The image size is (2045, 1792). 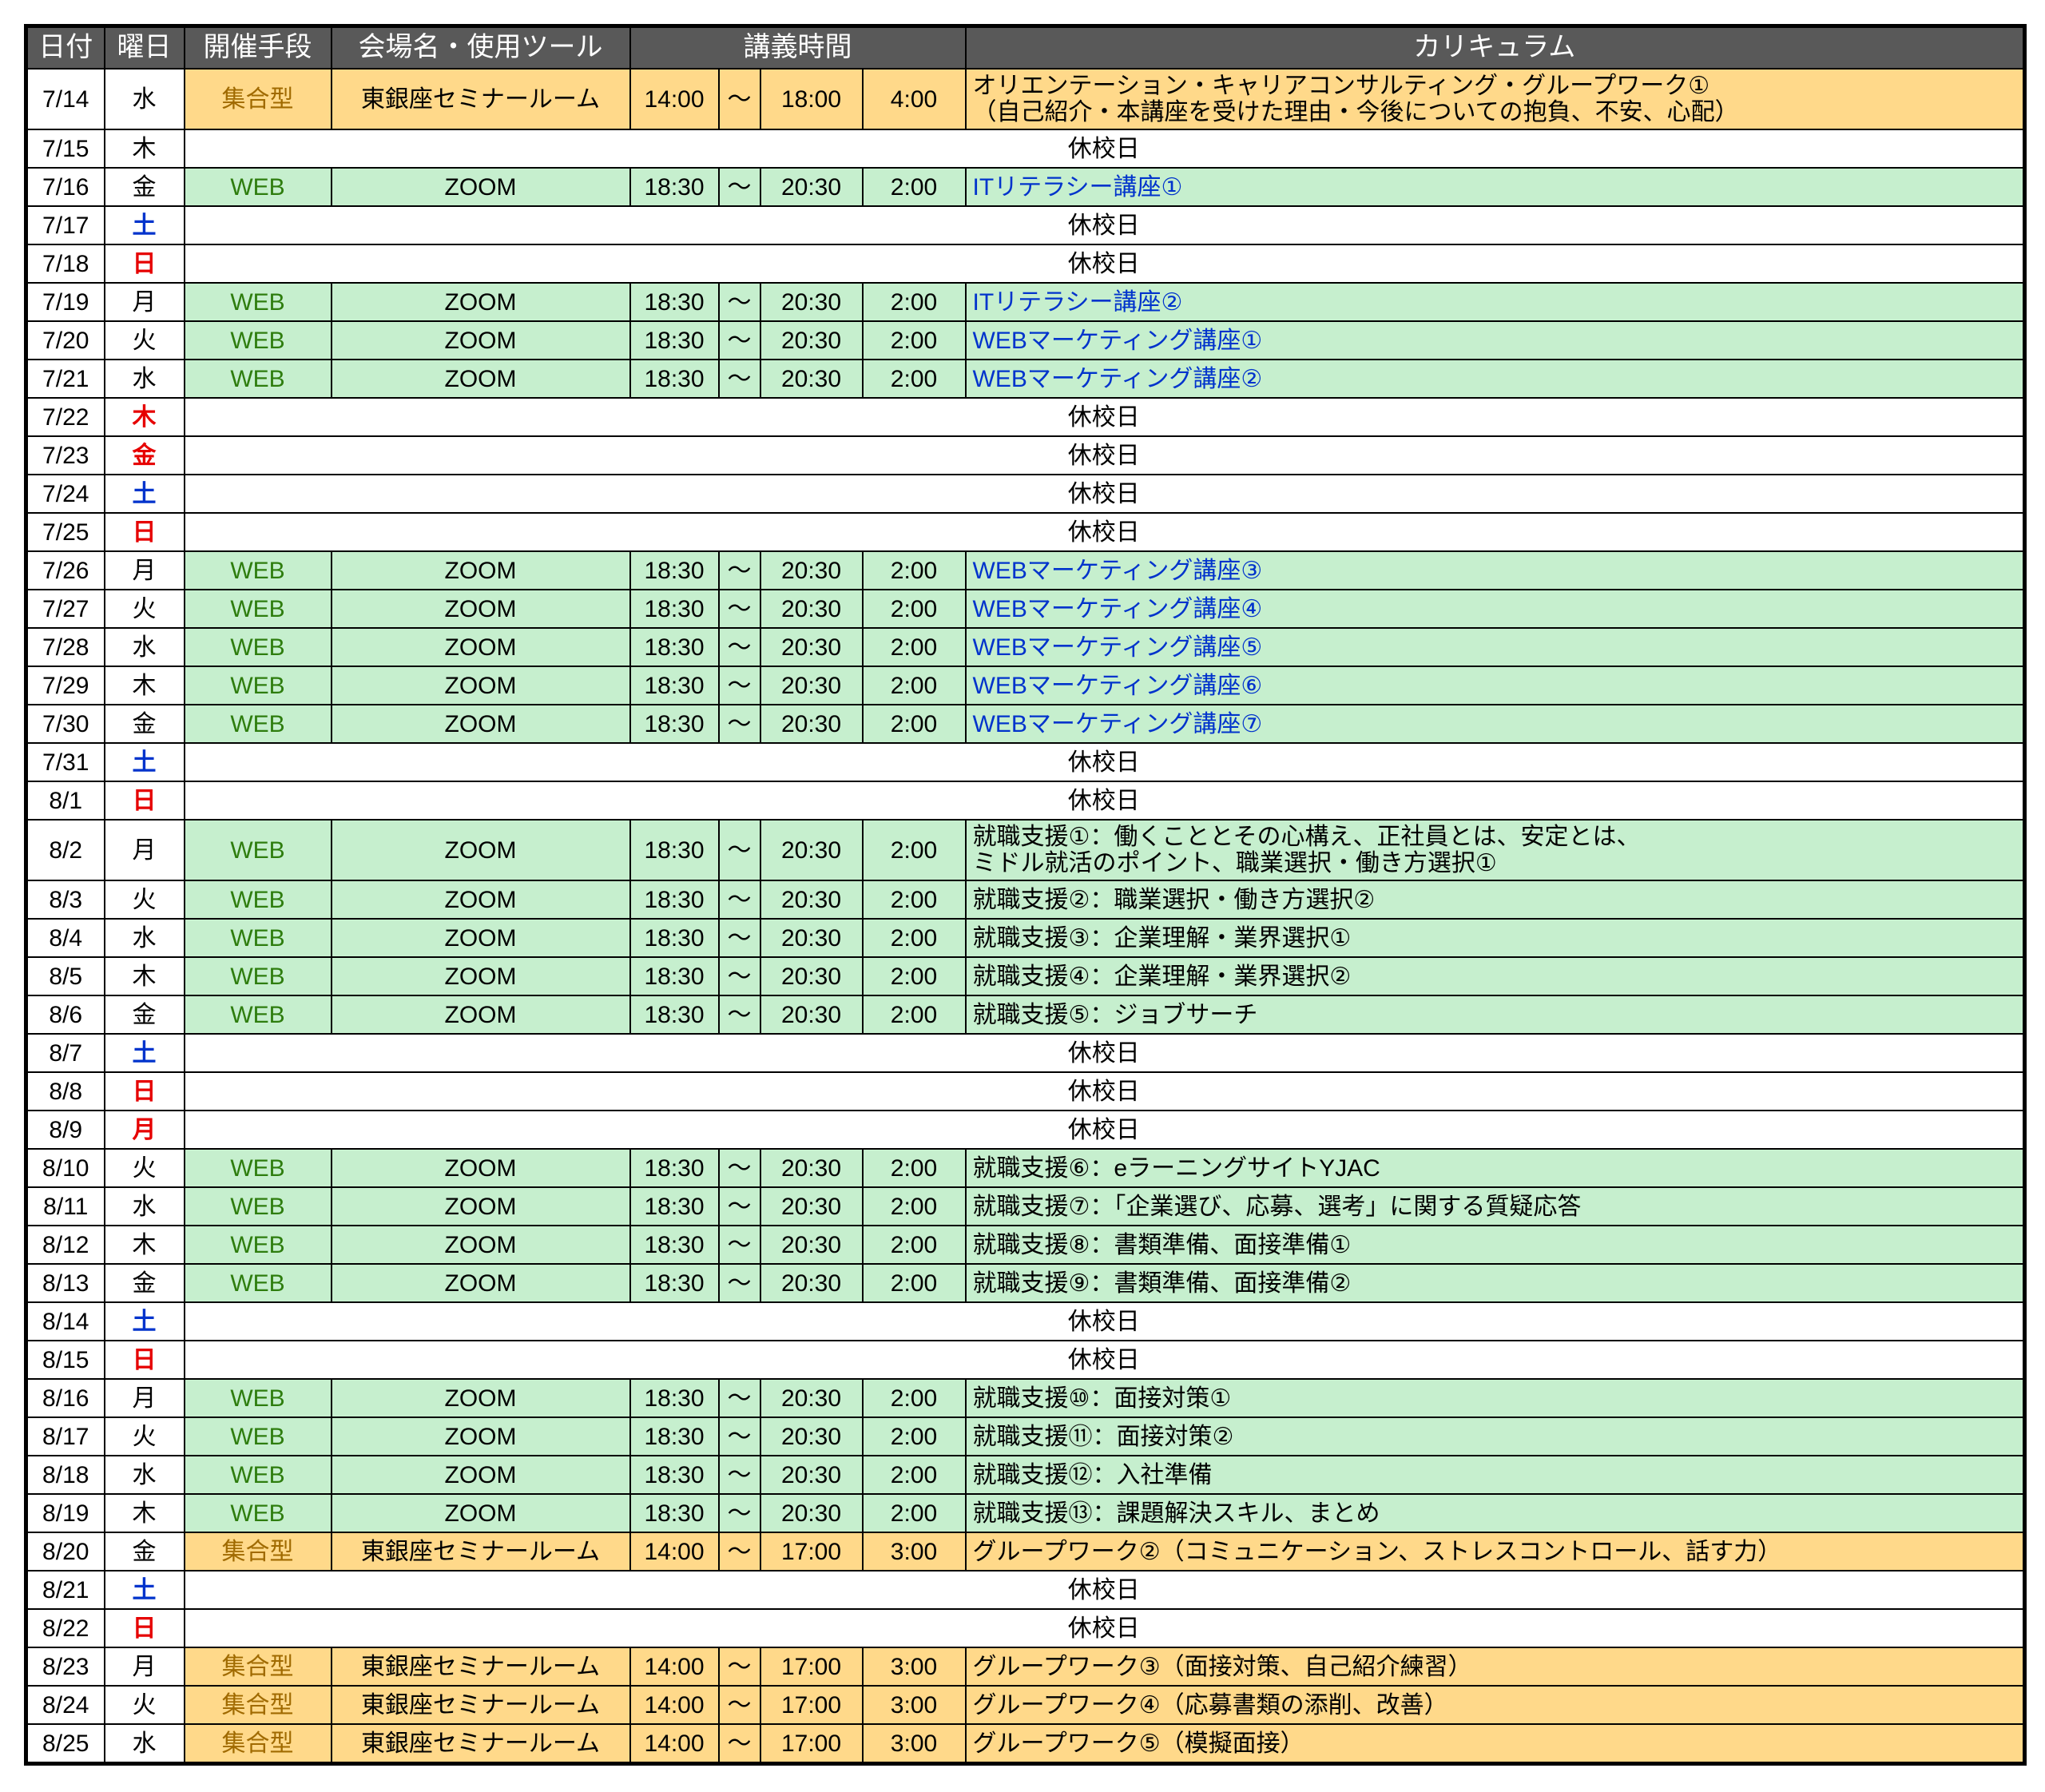 What do you see at coordinates (65, 1475) in the screenshot?
I see `date-cell: 8/18` at bounding box center [65, 1475].